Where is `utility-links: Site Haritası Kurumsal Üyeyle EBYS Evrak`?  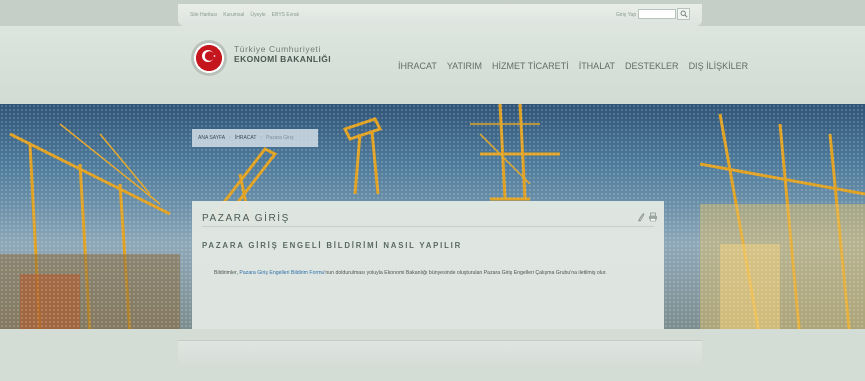 utility-links: Site Haritası Kurumsal Üyeyle EBYS Evrak is located at coordinates (244, 15).